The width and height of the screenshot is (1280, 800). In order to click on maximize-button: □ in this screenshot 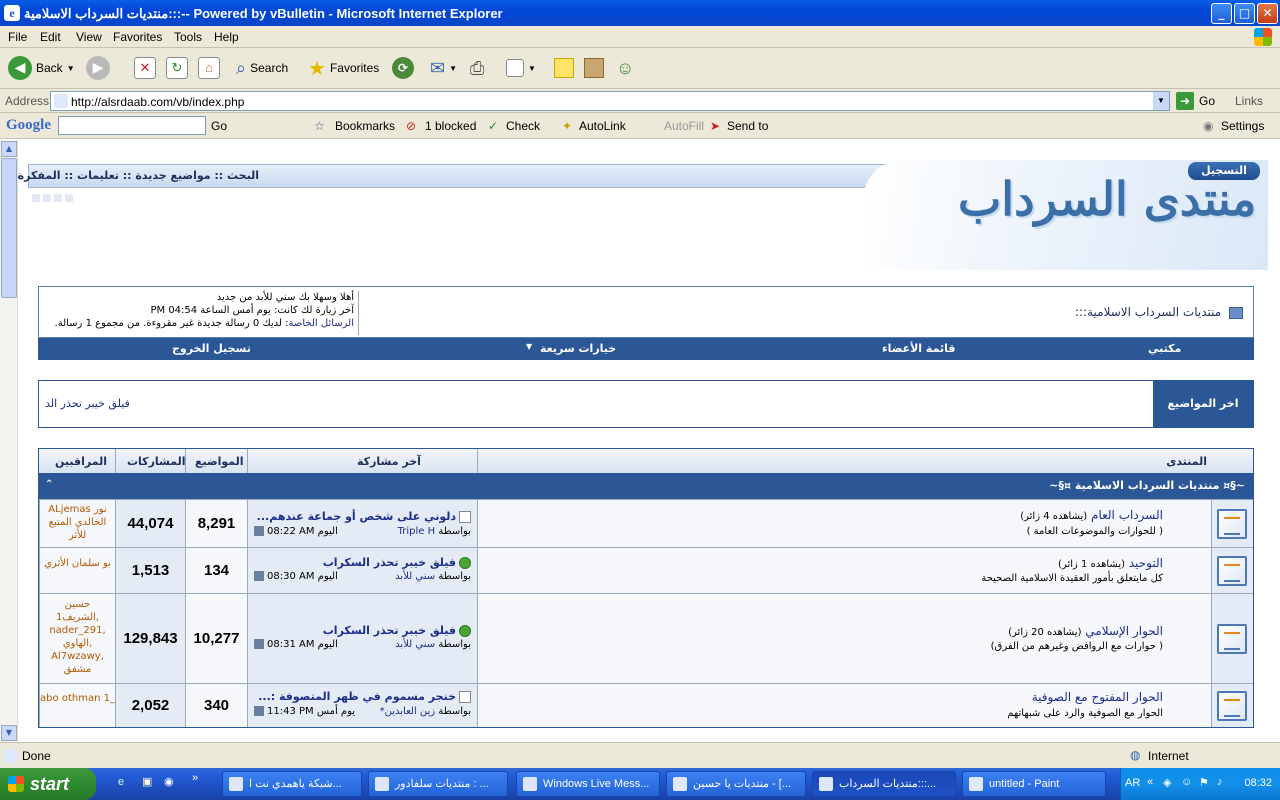, I will do `click(1244, 13)`.